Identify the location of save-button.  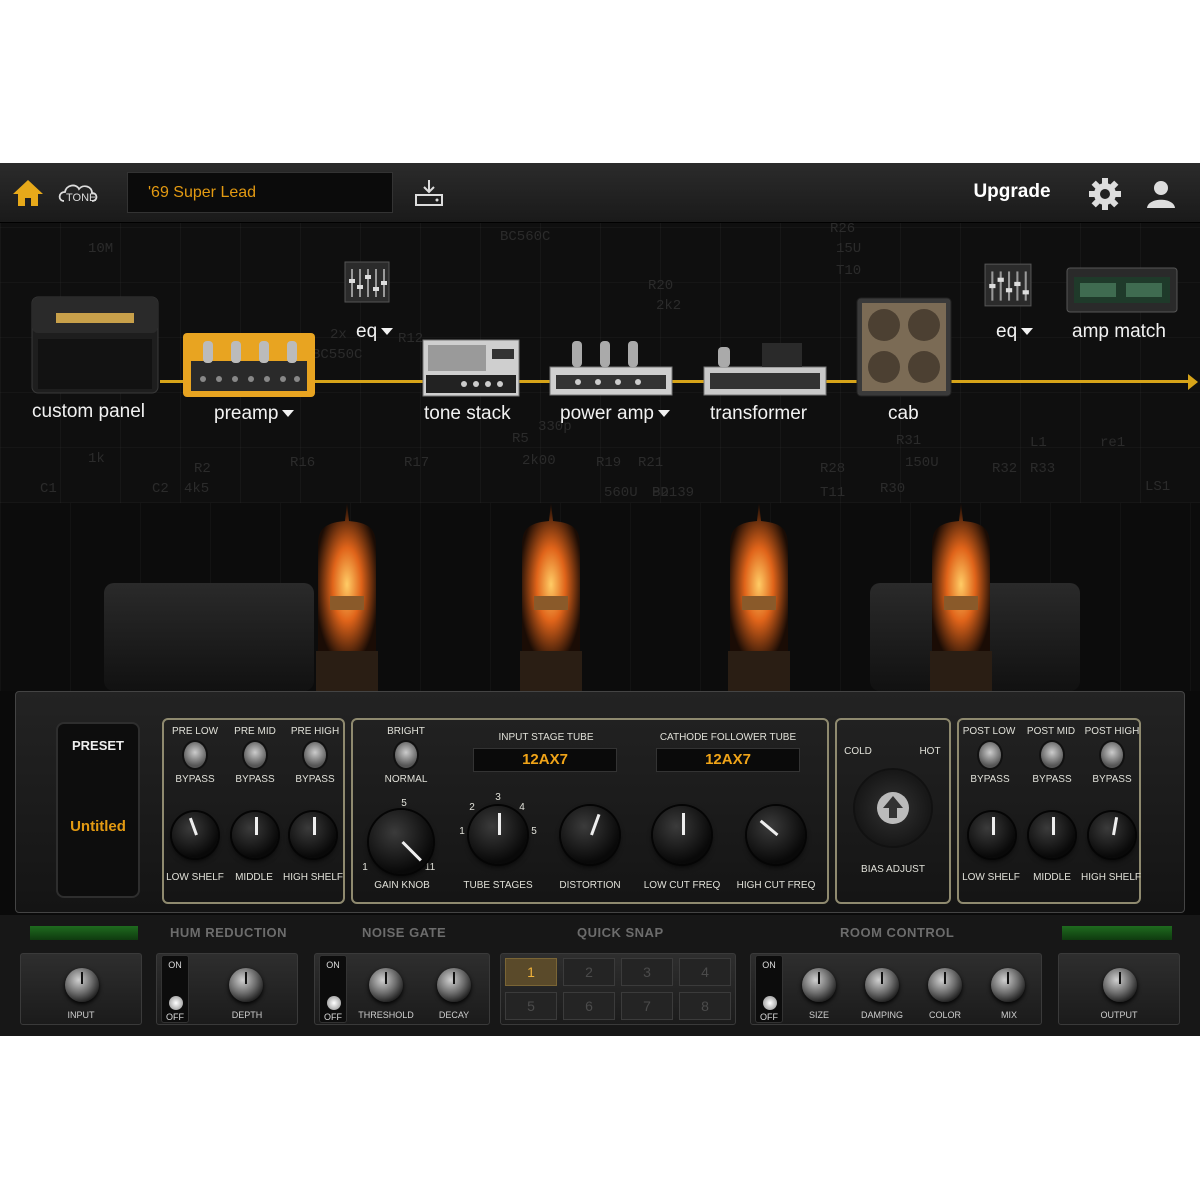
(429, 193).